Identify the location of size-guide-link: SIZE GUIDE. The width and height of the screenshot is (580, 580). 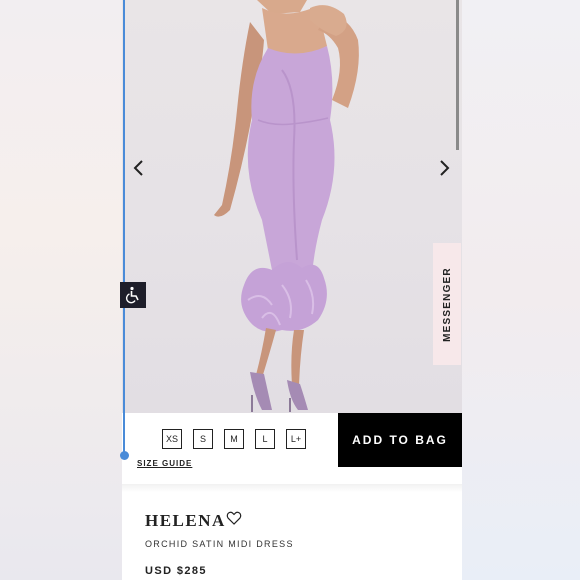
(164, 463).